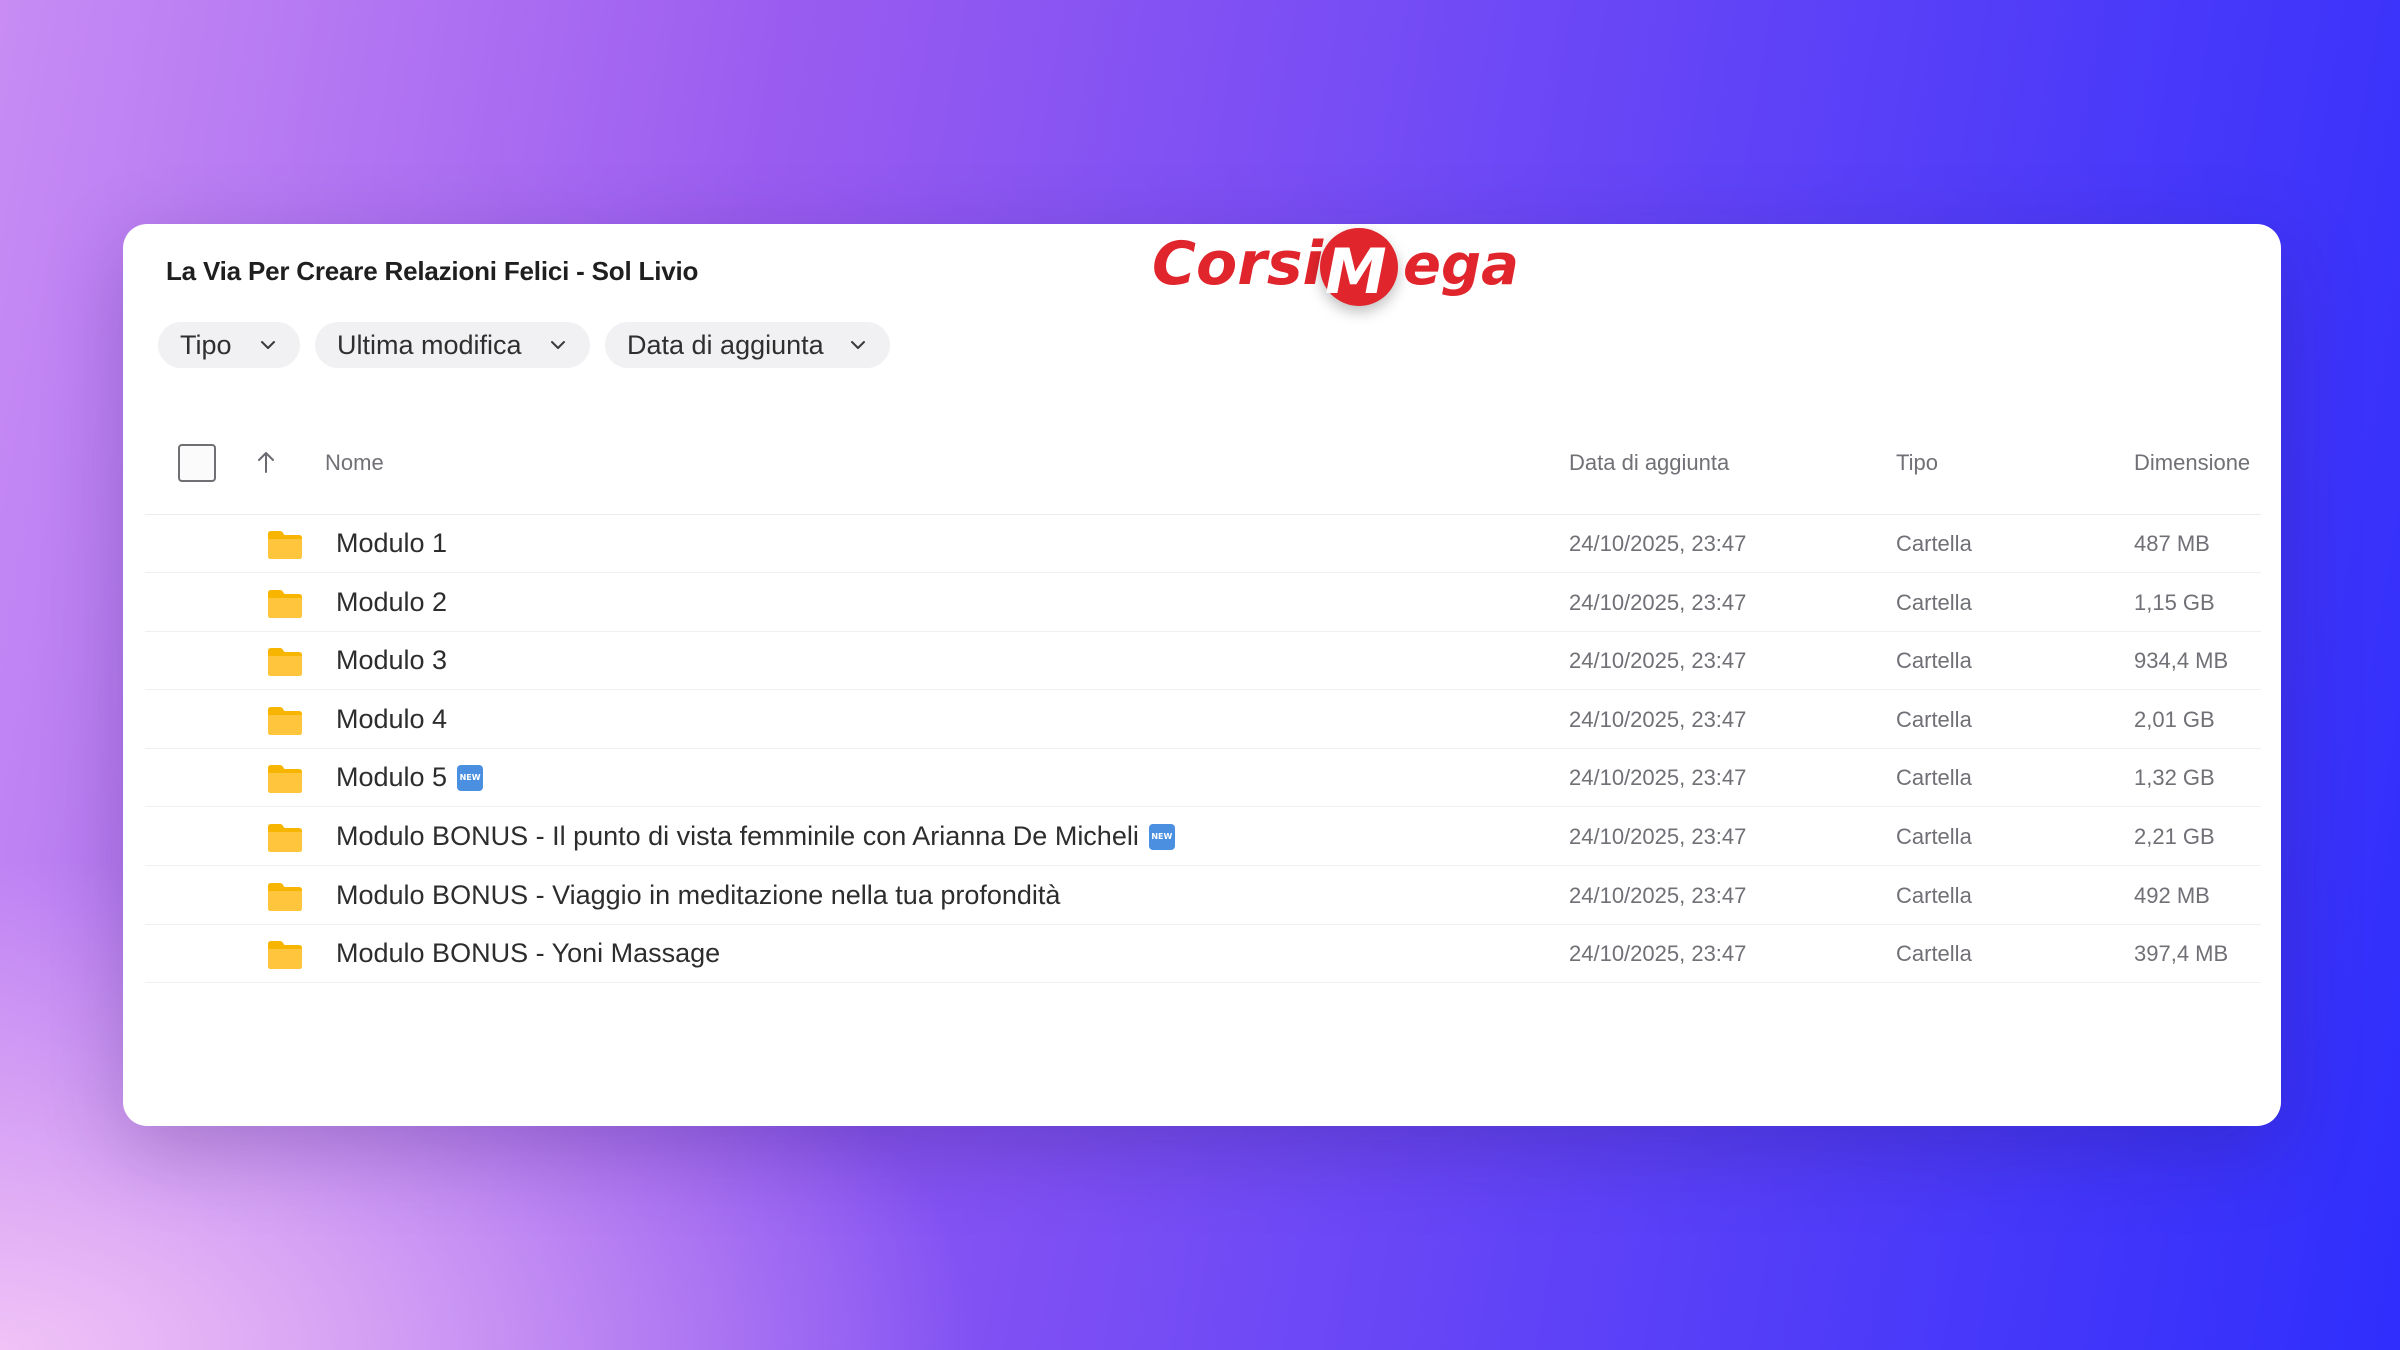  What do you see at coordinates (197, 463) in the screenshot?
I see `select-all-checkbox` at bounding box center [197, 463].